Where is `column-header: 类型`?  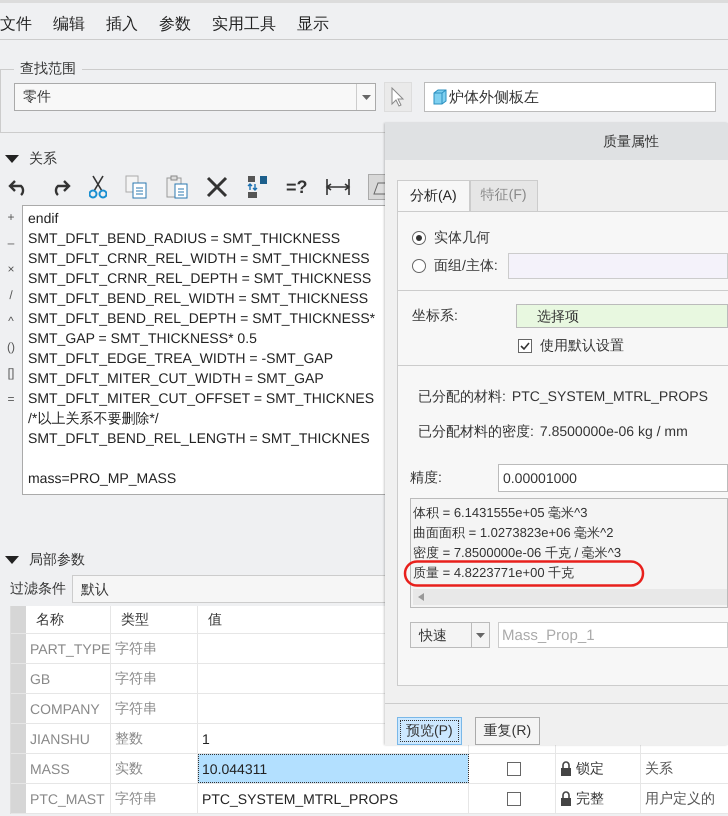
column-header: 类型 is located at coordinates (154, 619).